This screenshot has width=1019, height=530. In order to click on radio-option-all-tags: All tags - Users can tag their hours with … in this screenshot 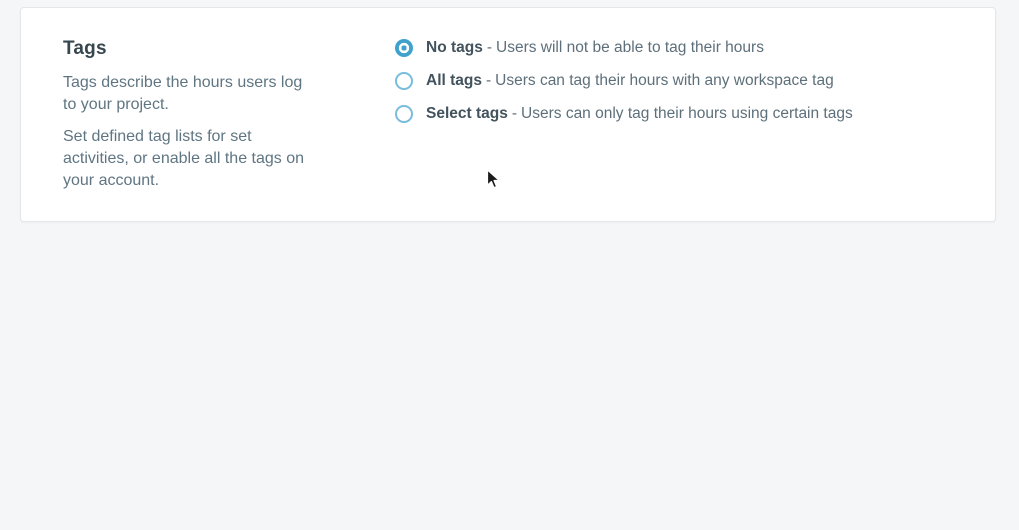, I will do `click(680, 80)`.